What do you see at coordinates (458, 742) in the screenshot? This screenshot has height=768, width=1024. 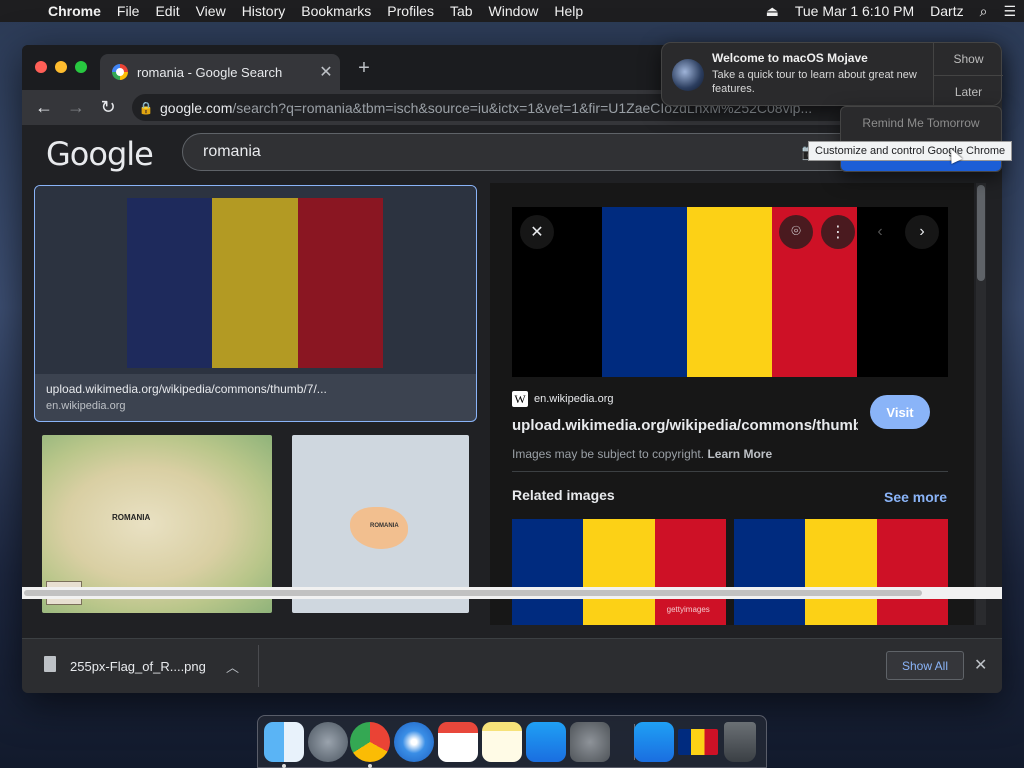 I see `calendar-icon` at bounding box center [458, 742].